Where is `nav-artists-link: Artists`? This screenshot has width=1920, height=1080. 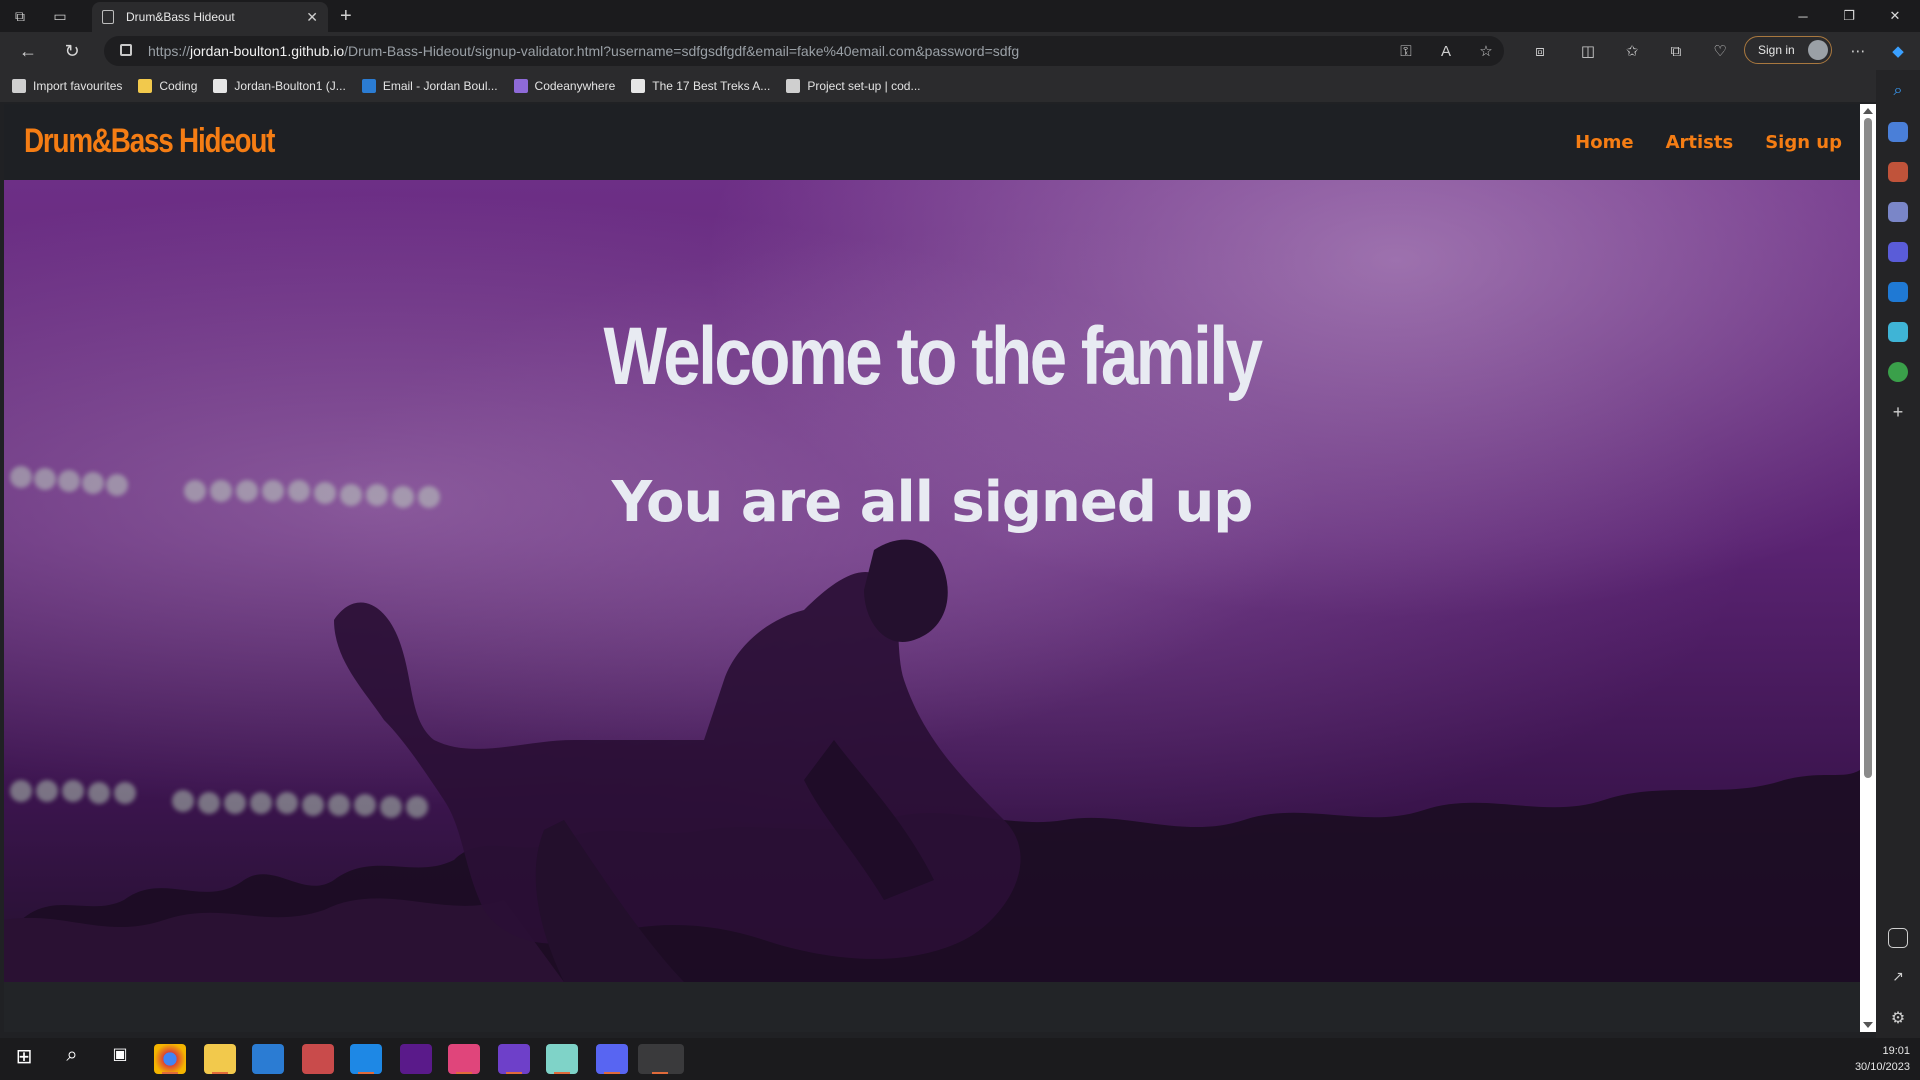
nav-artists-link: Artists is located at coordinates (1700, 142).